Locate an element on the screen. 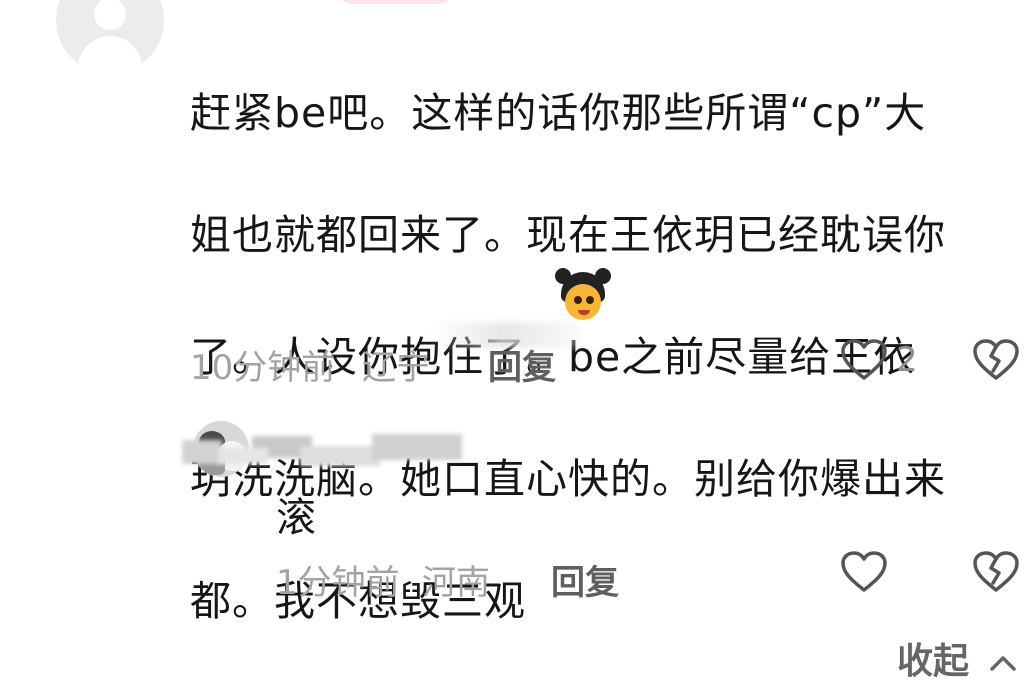 This screenshot has width=1036, height=693. reply-like-button is located at coordinates (864, 572).